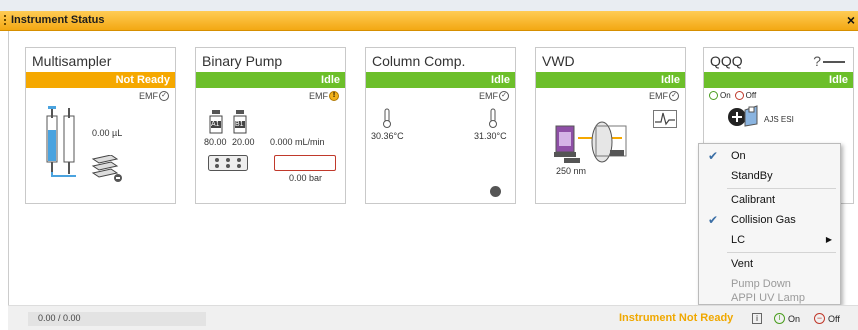 This screenshot has width=858, height=330. Describe the element at coordinates (665, 119) in the screenshot. I see `signal-icon` at that location.